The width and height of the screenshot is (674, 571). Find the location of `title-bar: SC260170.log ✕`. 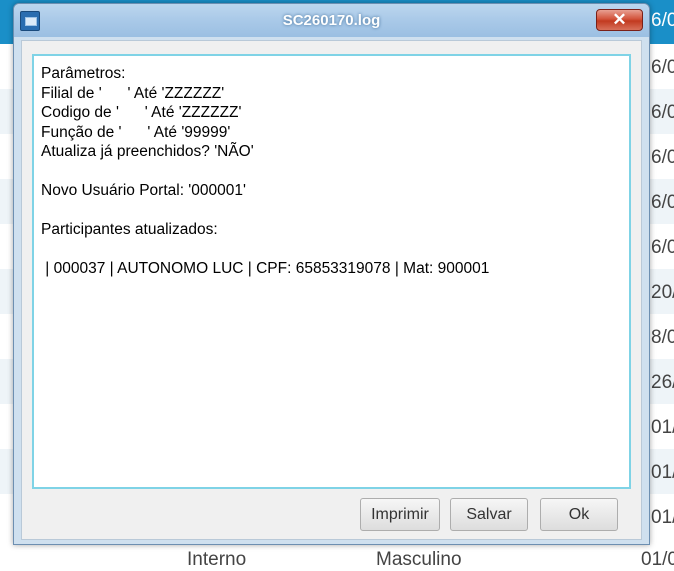

title-bar: SC260170.log ✕ is located at coordinates (331, 20).